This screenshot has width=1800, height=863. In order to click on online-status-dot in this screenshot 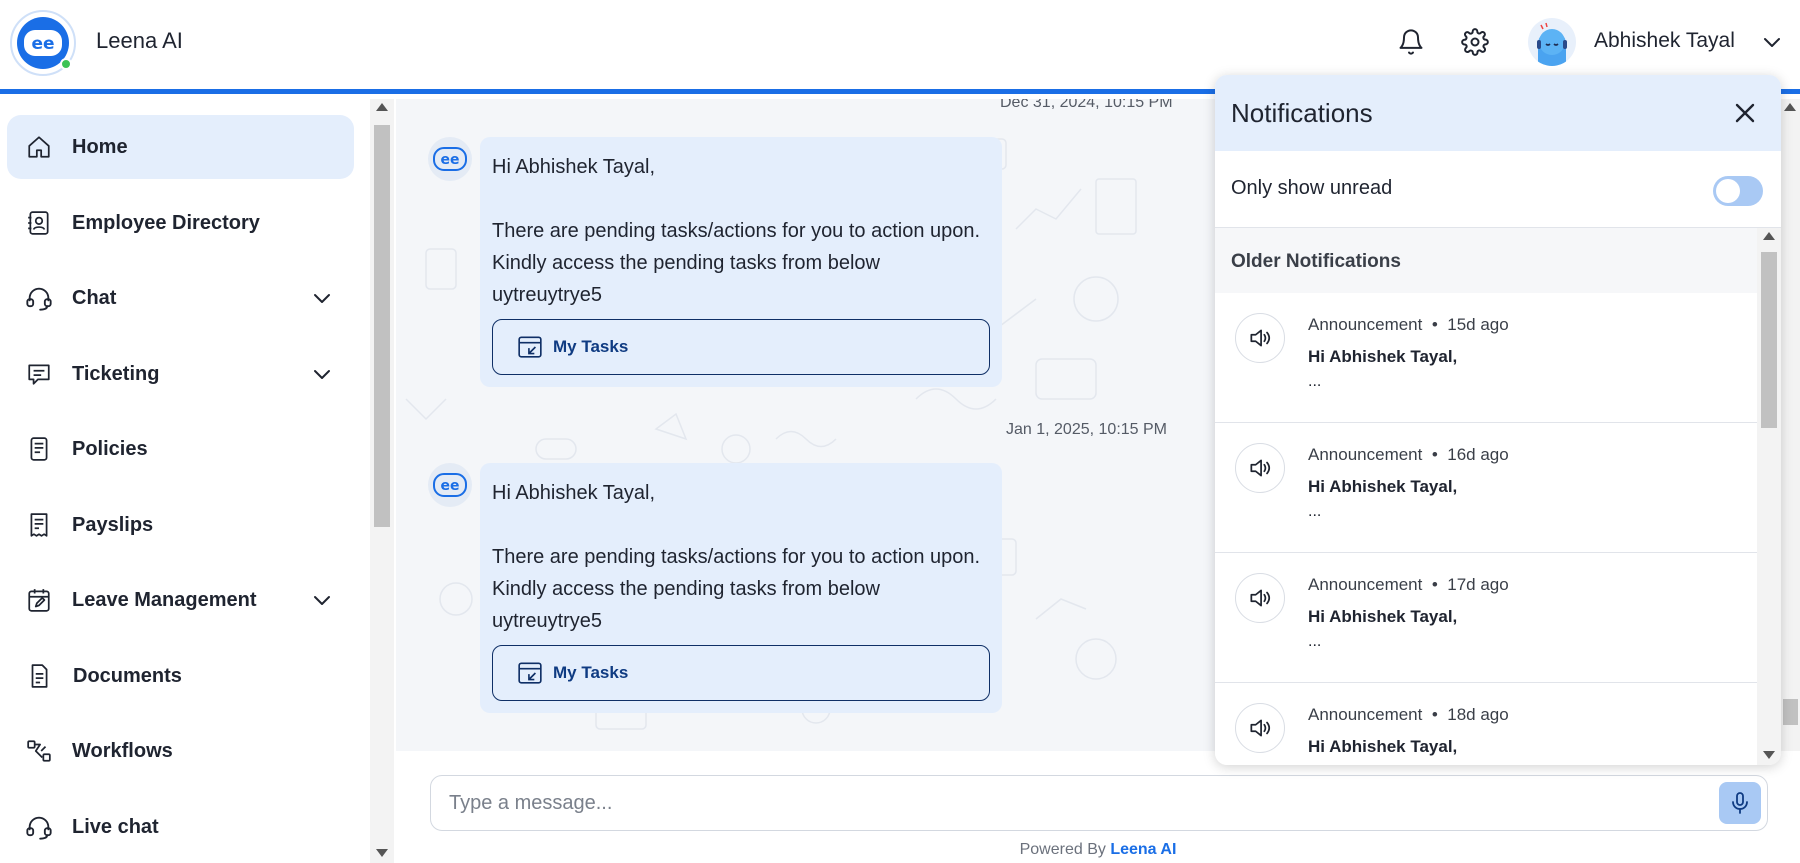, I will do `click(66, 64)`.